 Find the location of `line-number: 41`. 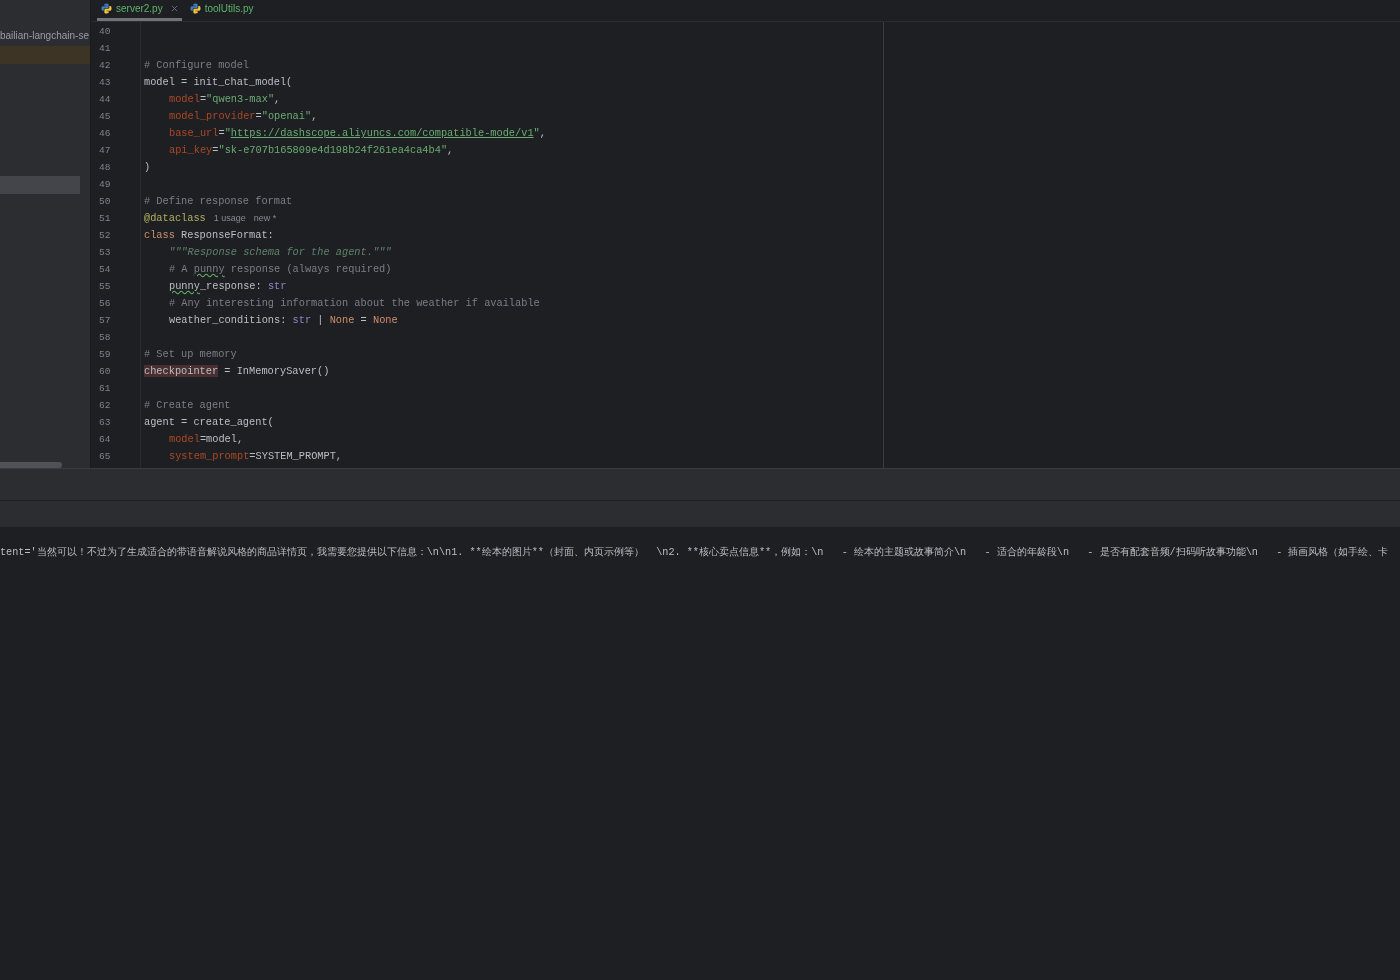

line-number: 41 is located at coordinates (105, 48).